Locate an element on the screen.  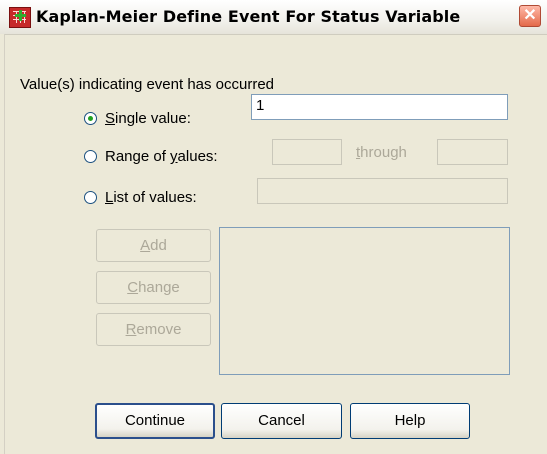
range-to-field is located at coordinates (472, 152).